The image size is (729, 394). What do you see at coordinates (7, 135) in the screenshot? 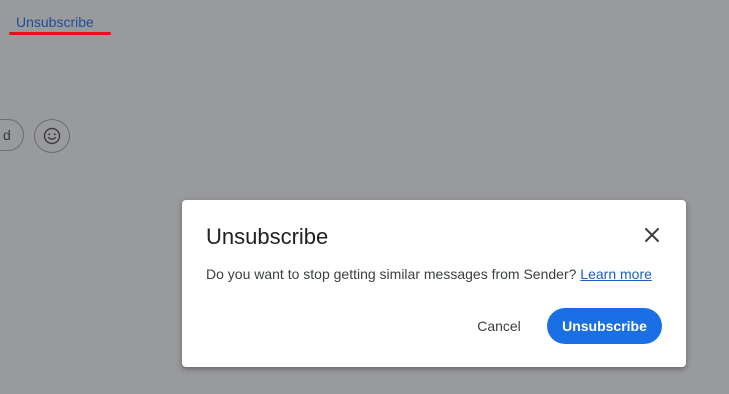
I see `reply-chip-label: d` at bounding box center [7, 135].